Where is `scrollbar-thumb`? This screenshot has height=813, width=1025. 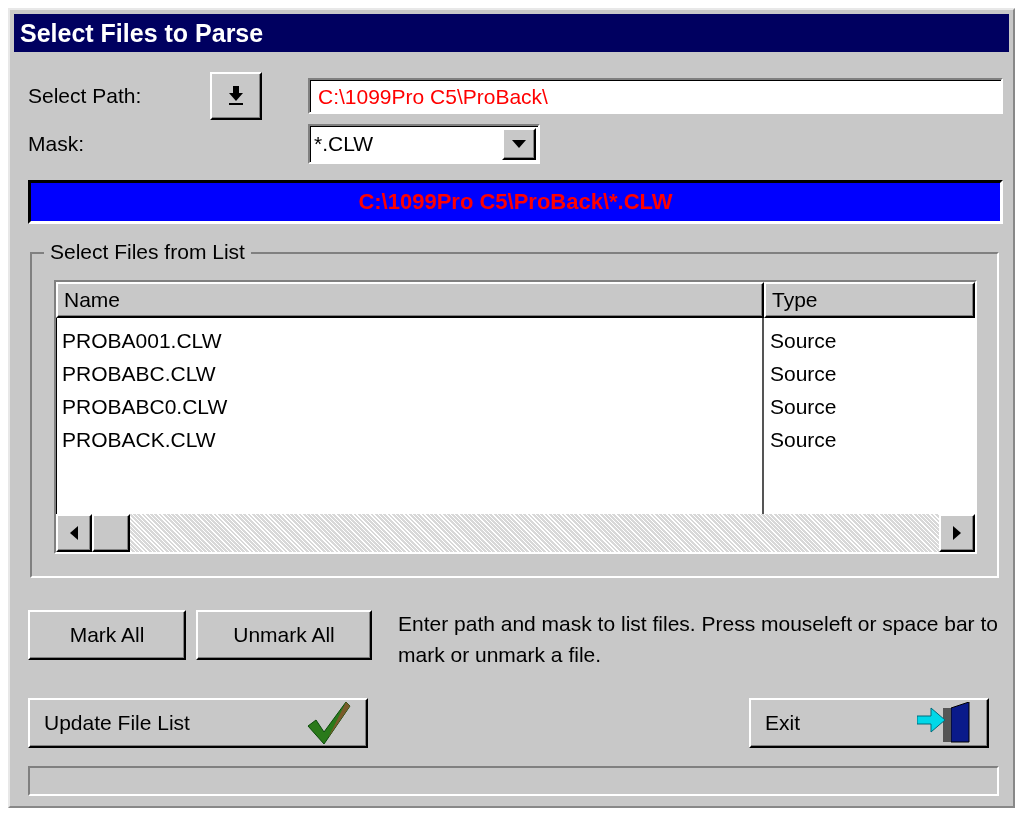
scrollbar-thumb is located at coordinates (111, 533).